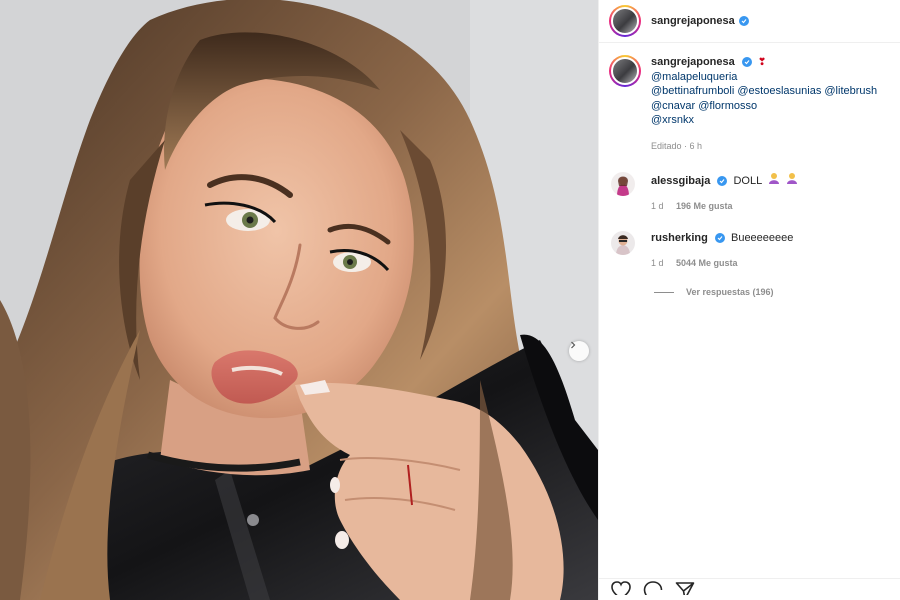 This screenshot has height=600, width=900. What do you see at coordinates (850, 91) in the screenshot?
I see `mention-link: @litebrush` at bounding box center [850, 91].